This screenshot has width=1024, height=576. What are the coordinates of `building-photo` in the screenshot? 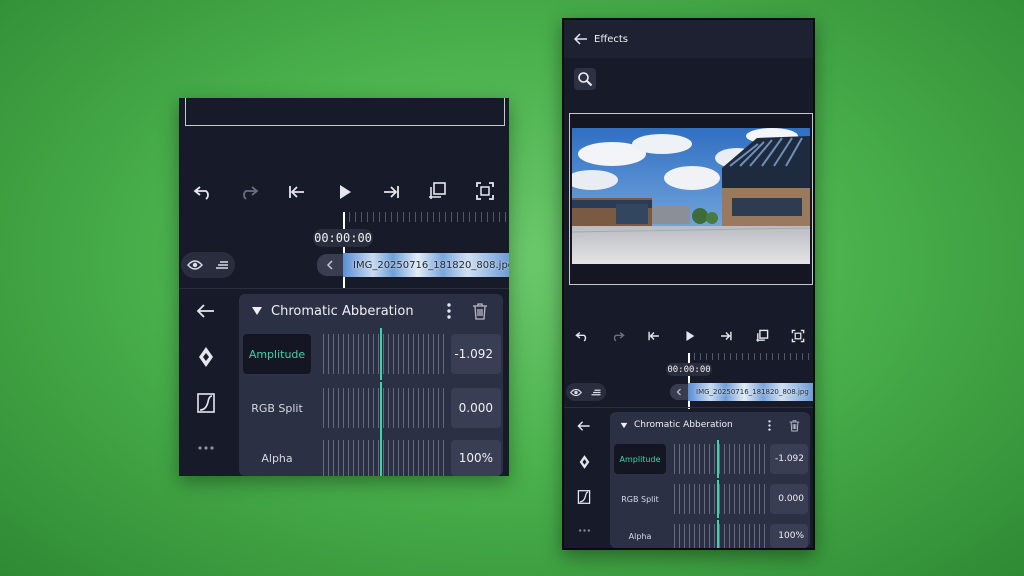 It's located at (691, 196).